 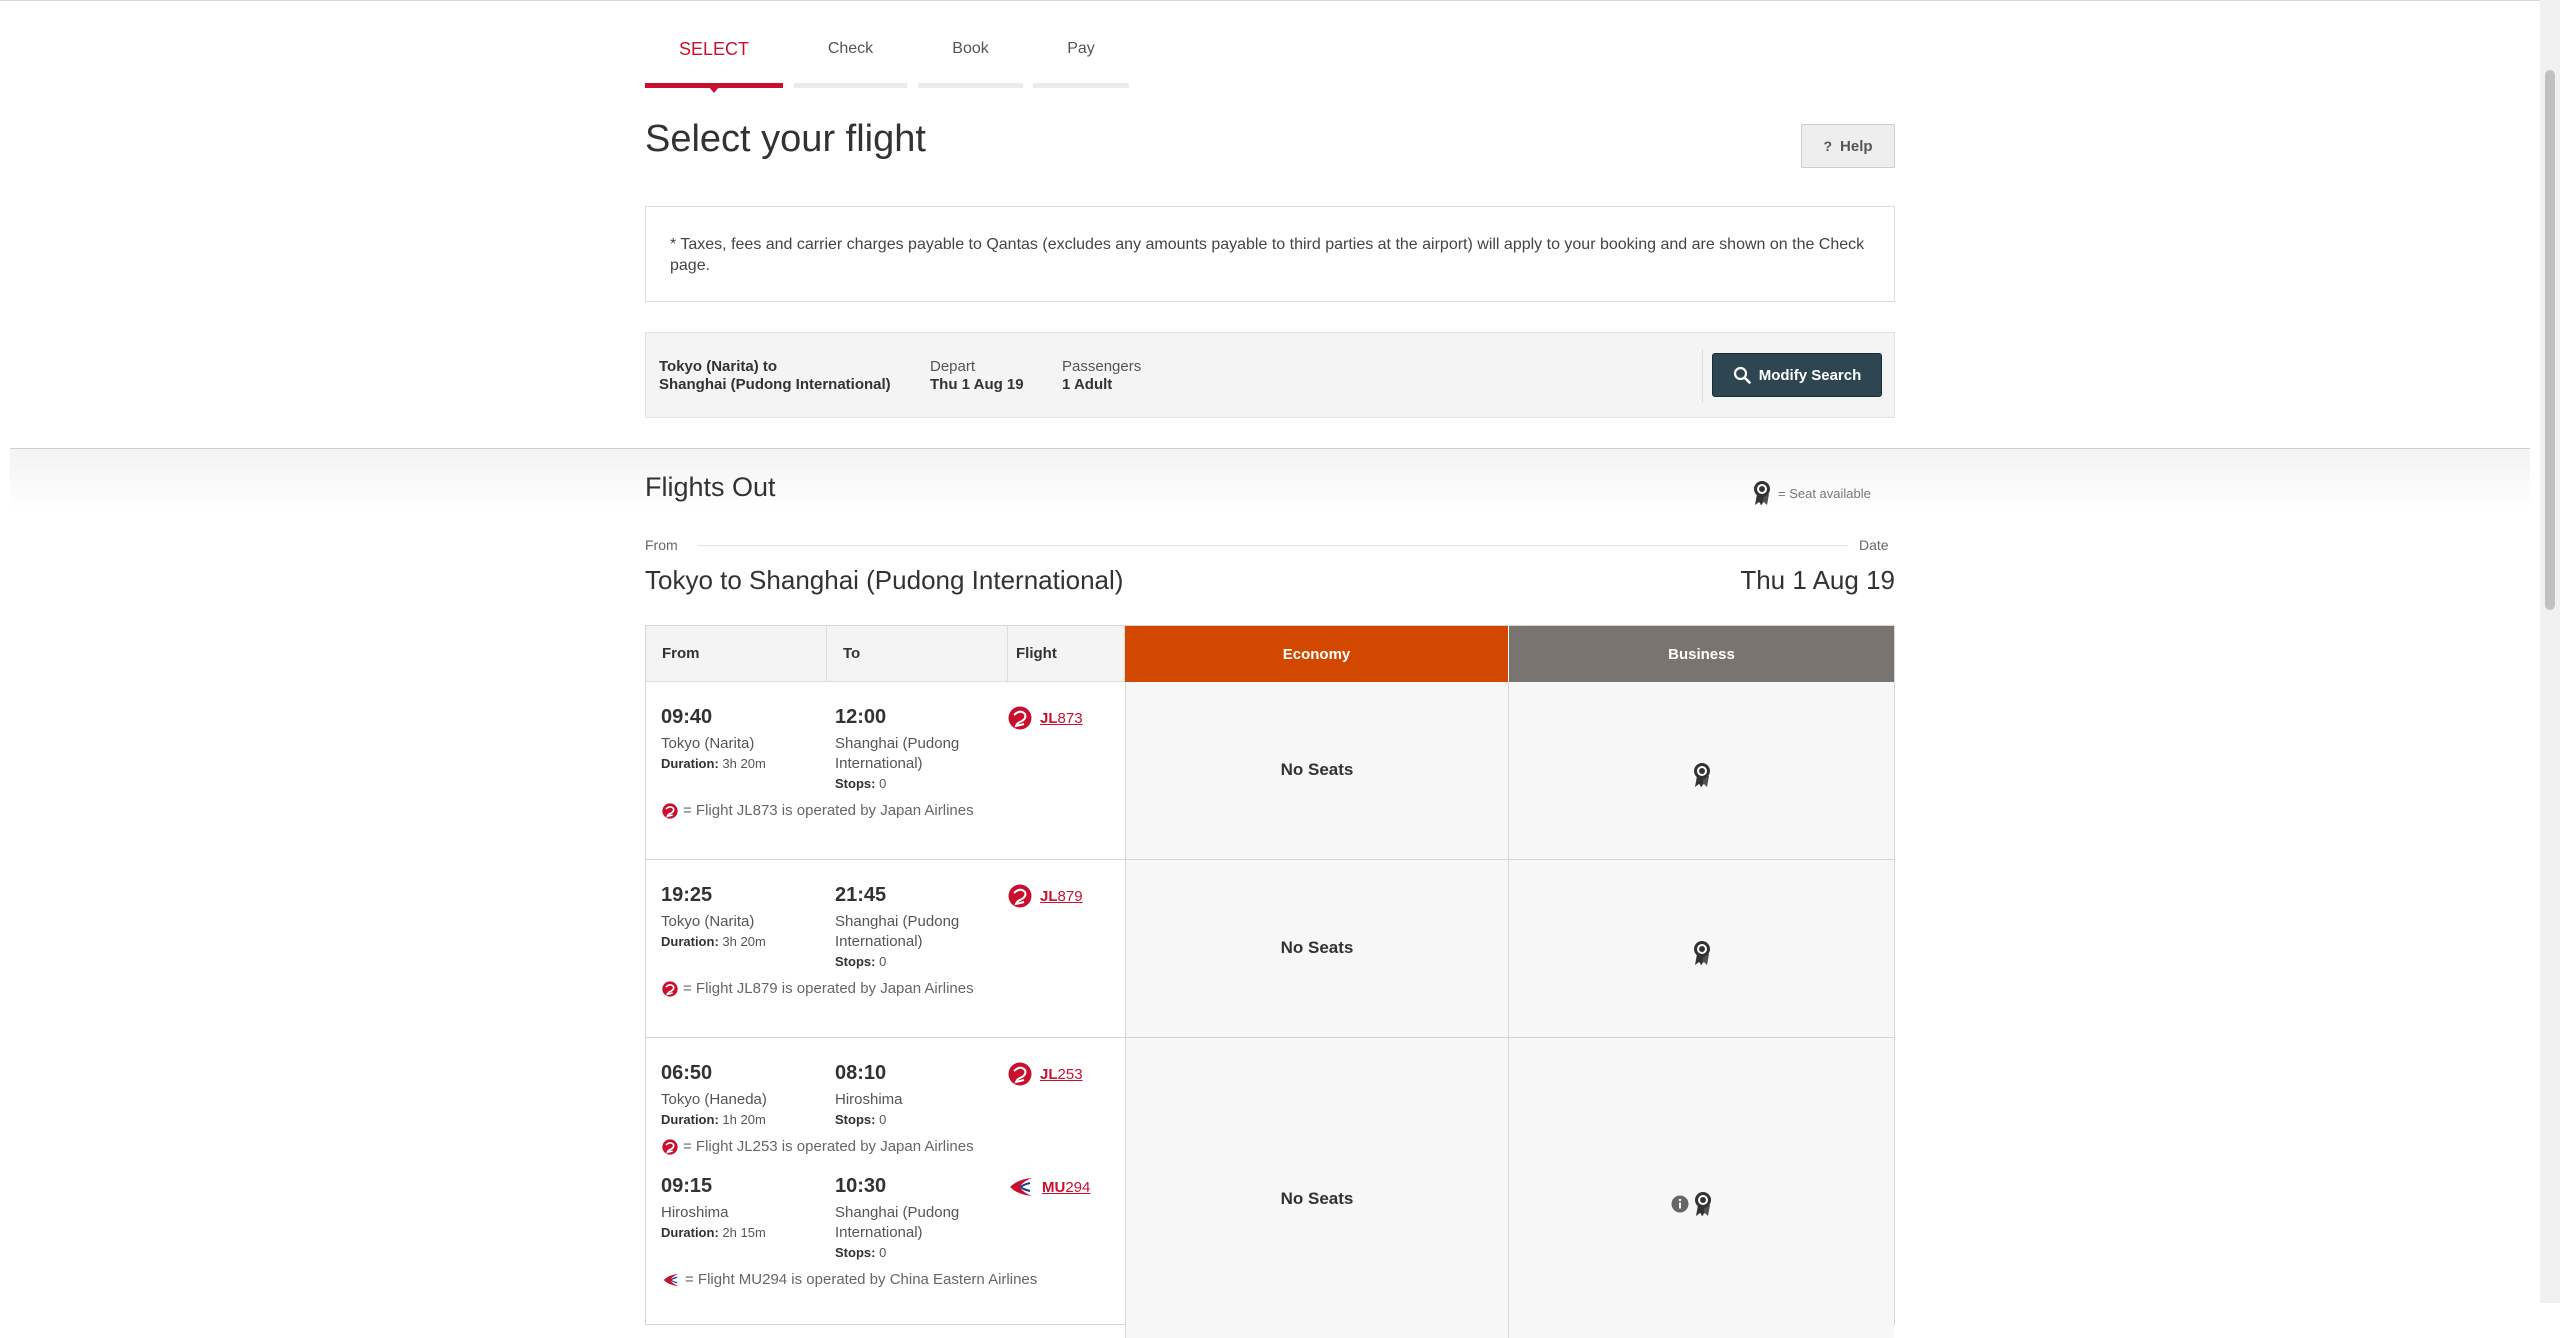 What do you see at coordinates (1824, 493) in the screenshot?
I see `legend-text: = Seat available` at bounding box center [1824, 493].